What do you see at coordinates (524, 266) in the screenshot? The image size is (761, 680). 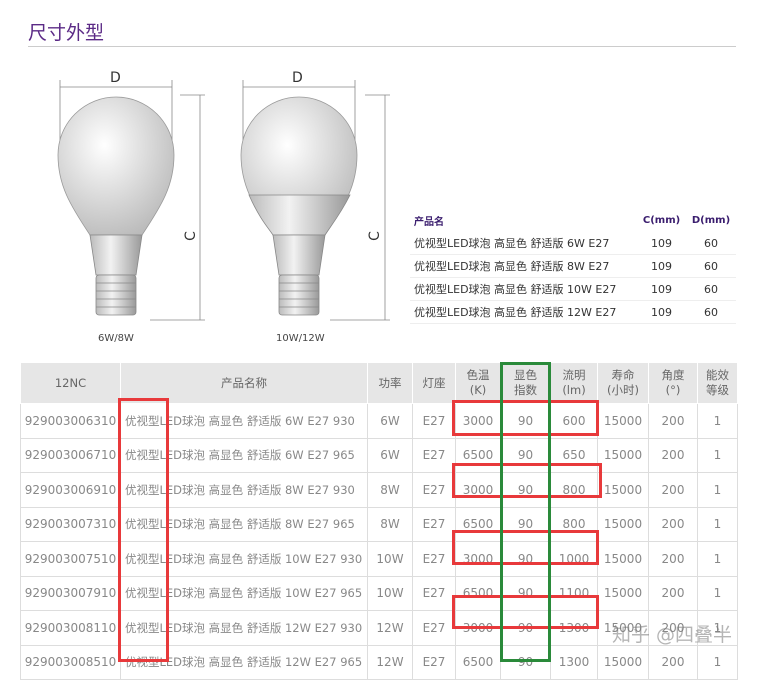 I see `dimension-cell: 优视型LED球泡 高显色 舒适版 8W E27` at bounding box center [524, 266].